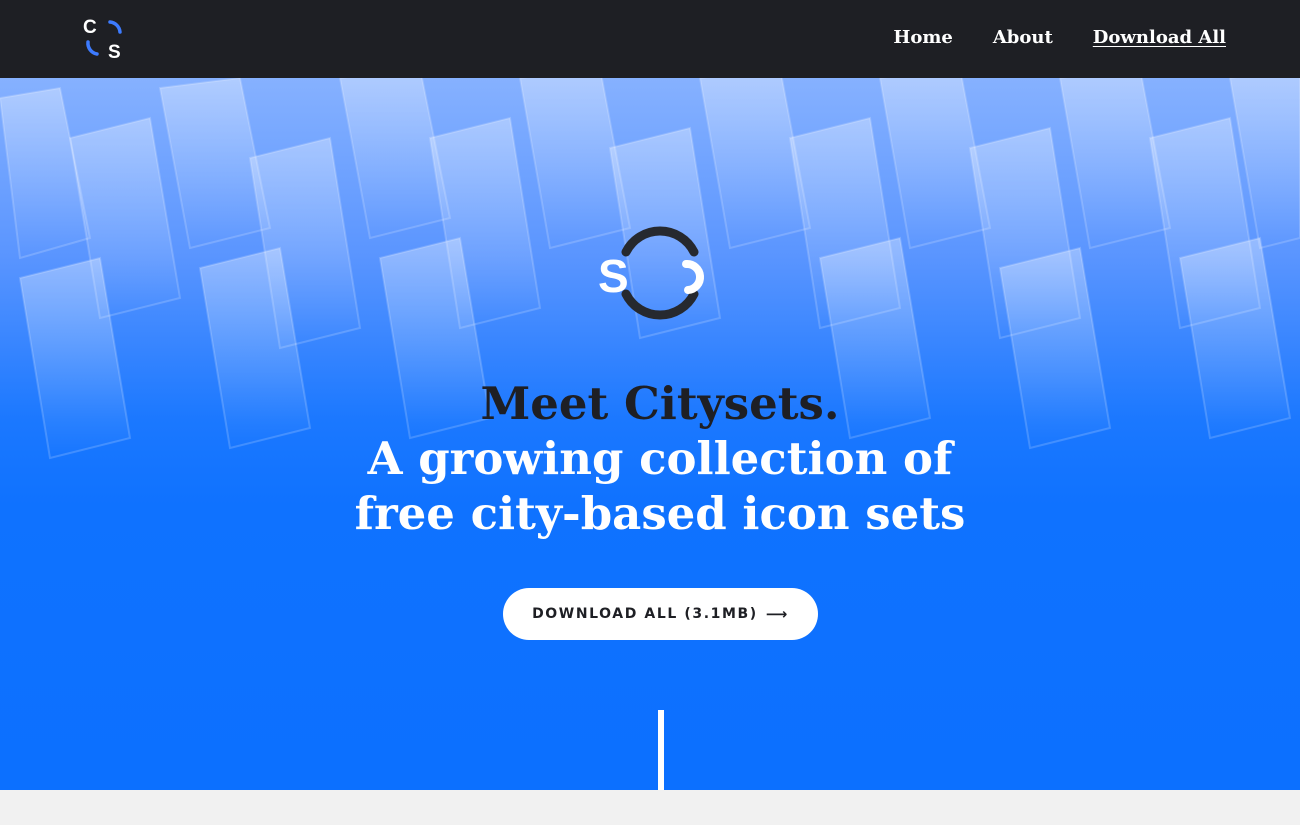  I want to click on scroll-indicator-line, so click(661, 750).